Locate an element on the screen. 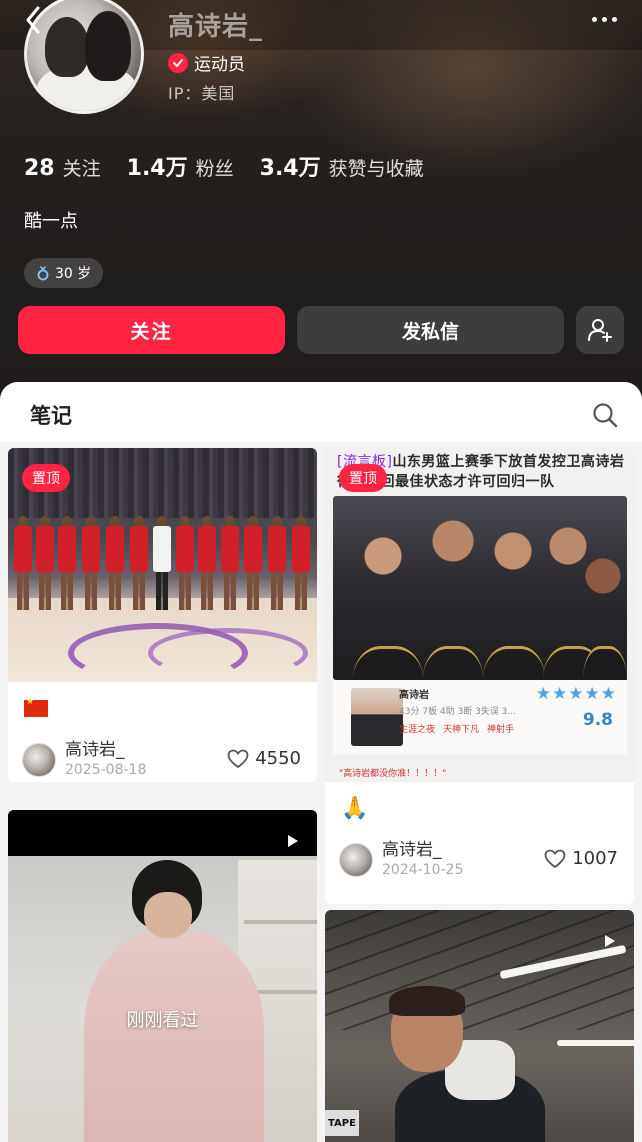 The image size is (642, 1142). tab-notes: 笔记 is located at coordinates (51, 415).